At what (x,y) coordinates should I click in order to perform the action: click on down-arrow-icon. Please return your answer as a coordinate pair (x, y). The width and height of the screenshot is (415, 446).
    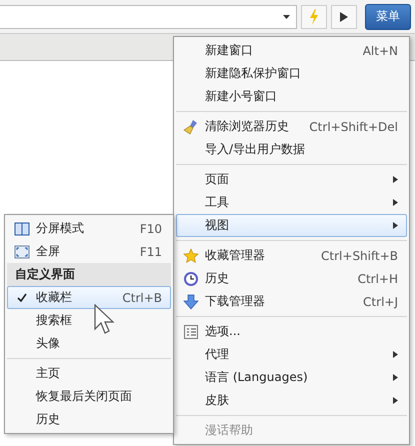
    Looking at the image, I should click on (191, 302).